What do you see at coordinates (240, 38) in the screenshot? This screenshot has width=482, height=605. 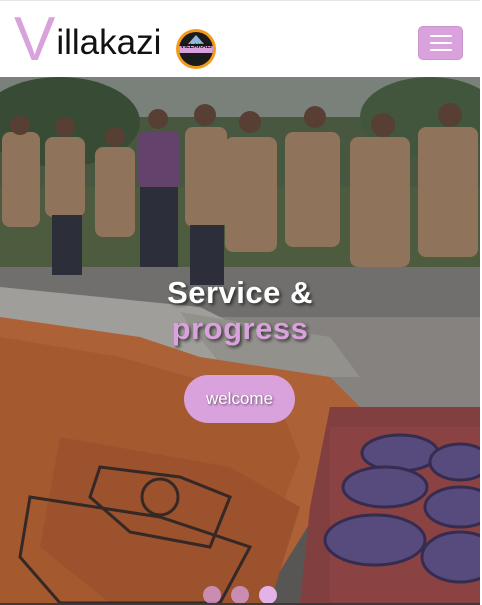 I see `navbar: V illakazi VILLAKAZI` at bounding box center [240, 38].